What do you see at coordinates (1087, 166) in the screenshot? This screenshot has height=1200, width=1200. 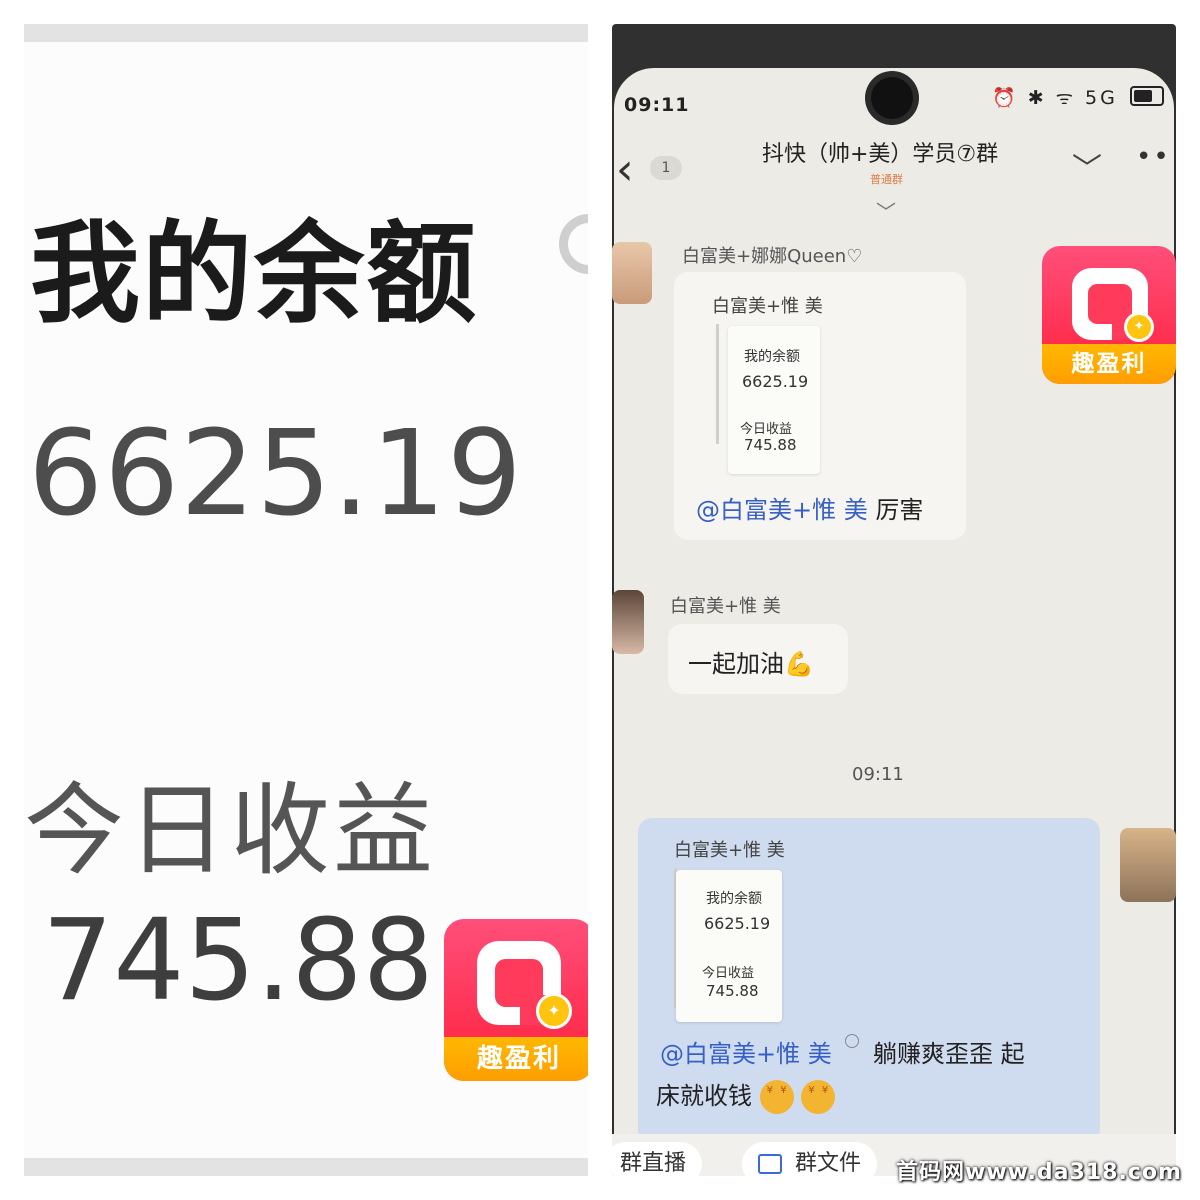 I see `chevron-down-icon: ﹀` at bounding box center [1087, 166].